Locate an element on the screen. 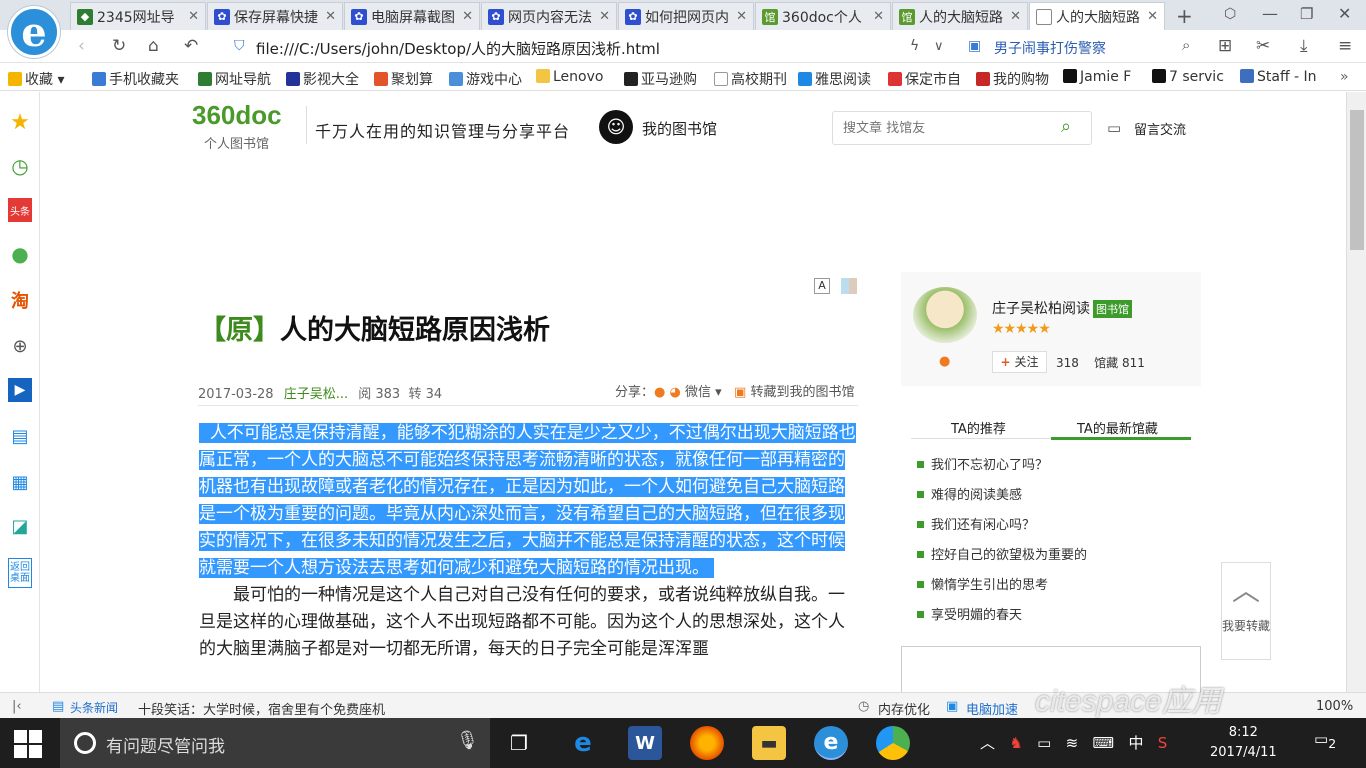 The image size is (1366, 768). tab-3: ✿ 电脑屏幕截图 ✕ is located at coordinates (412, 16).